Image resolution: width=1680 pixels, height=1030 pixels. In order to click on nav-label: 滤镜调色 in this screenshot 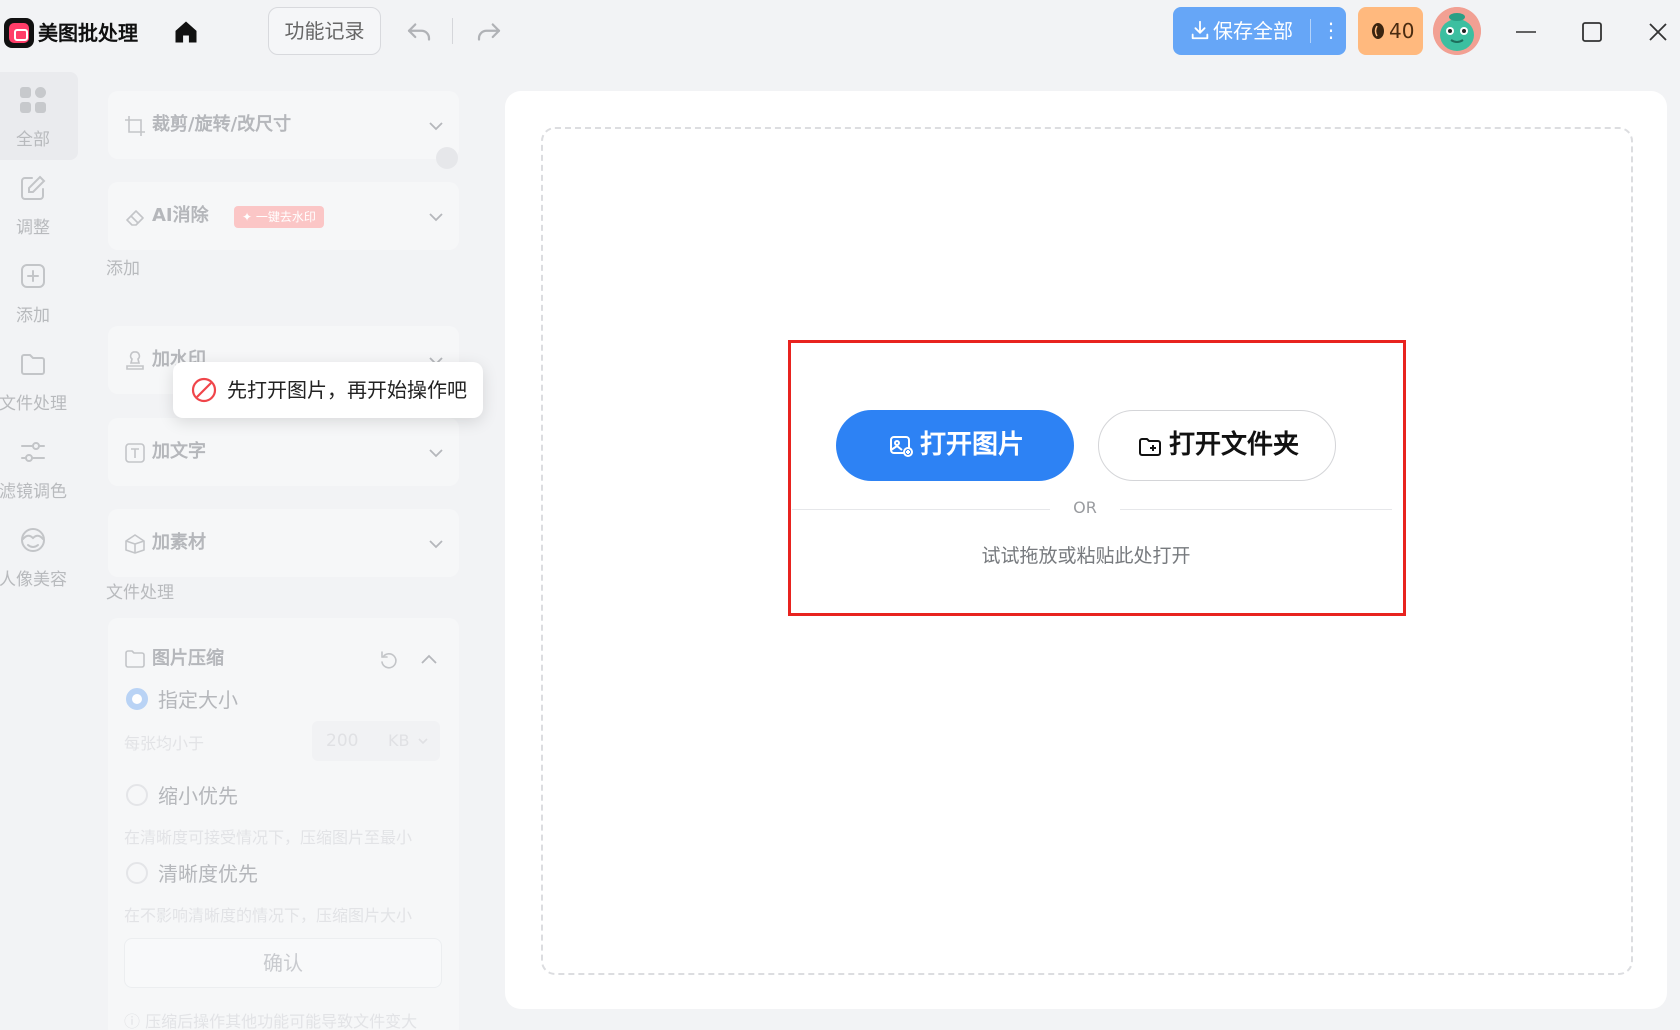, I will do `click(33, 492)`.